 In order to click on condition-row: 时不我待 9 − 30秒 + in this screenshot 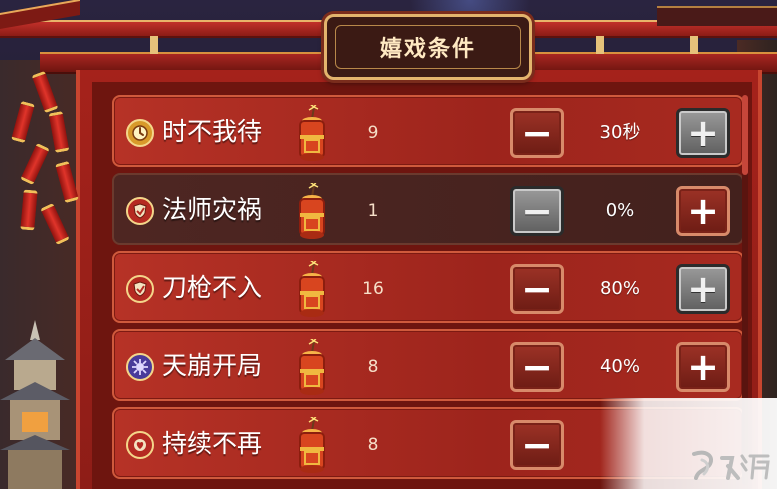, I will do `click(428, 131)`.